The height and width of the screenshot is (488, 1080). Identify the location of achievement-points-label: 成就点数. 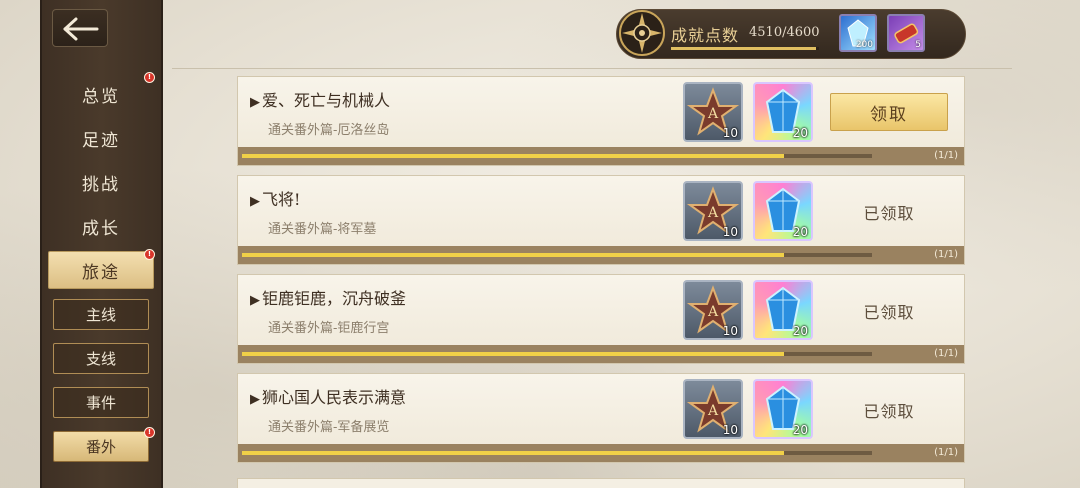
(705, 35).